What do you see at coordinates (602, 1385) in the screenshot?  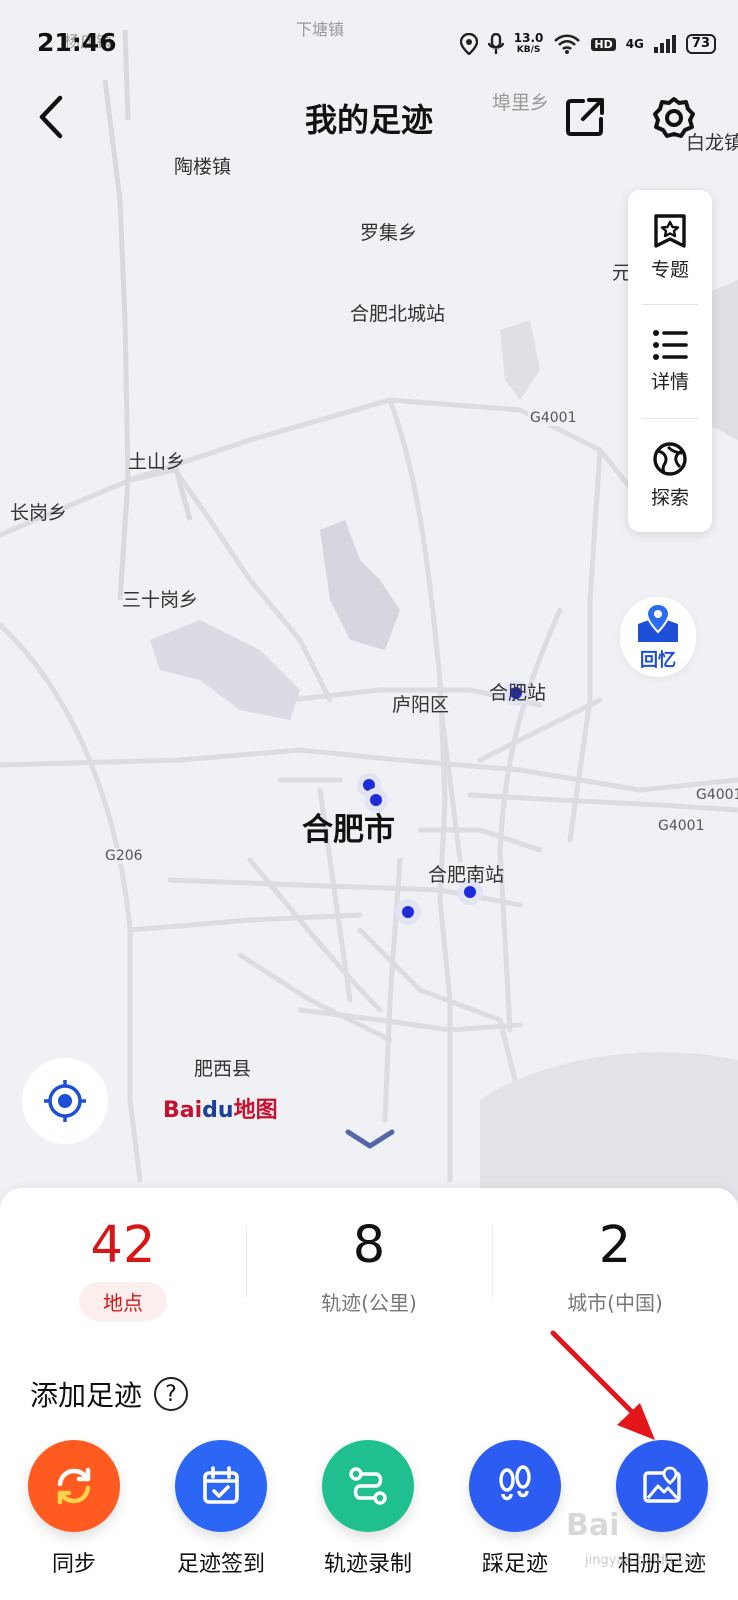 I see `annotation-arrow` at bounding box center [602, 1385].